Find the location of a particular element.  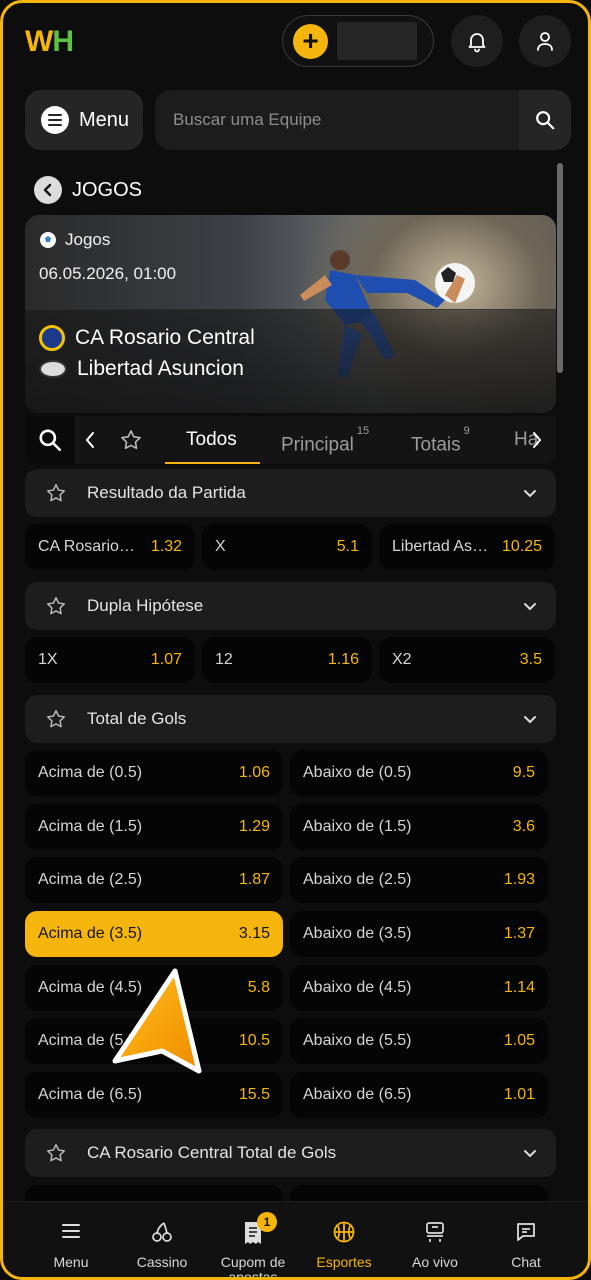

odd-button: X 5.1 is located at coordinates (287, 547).